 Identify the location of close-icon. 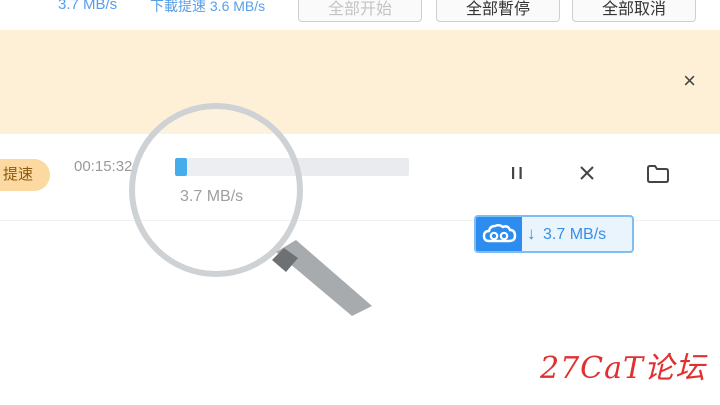
(587, 175).